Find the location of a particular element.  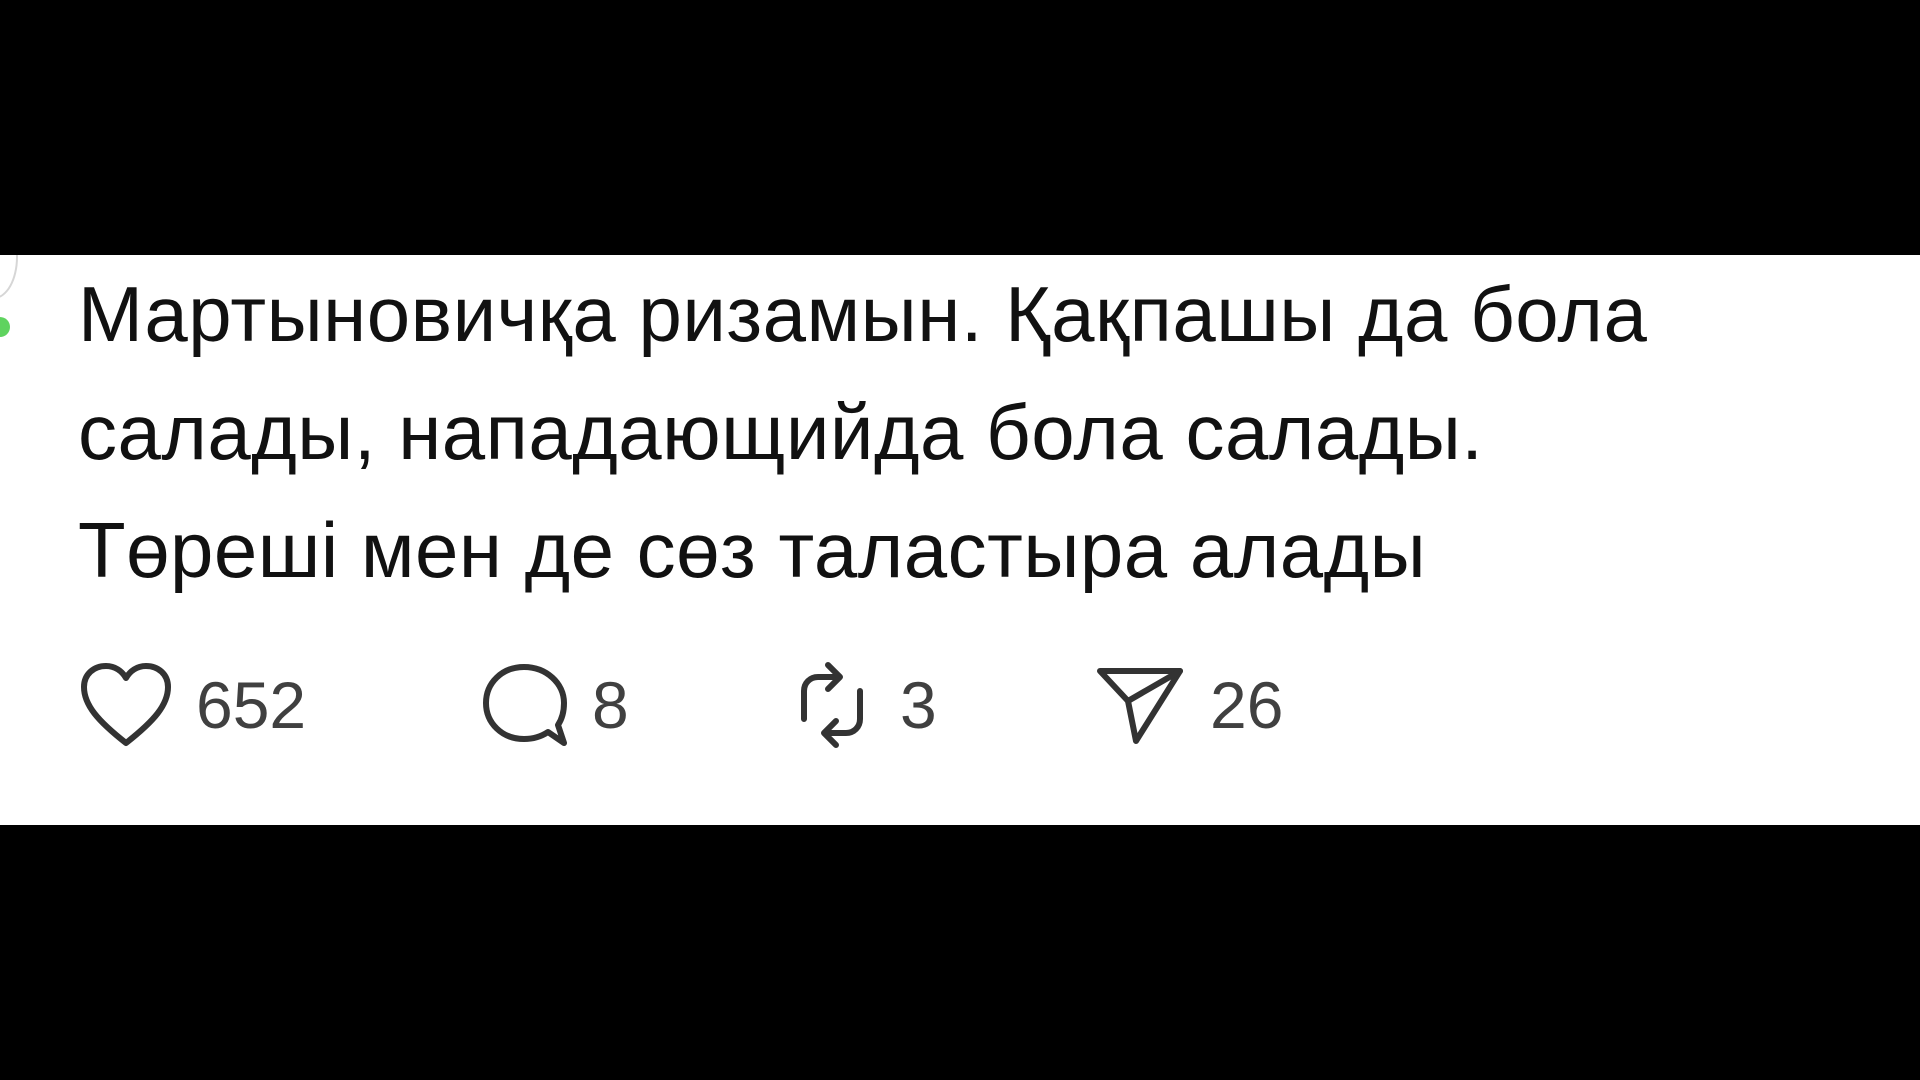

like-button: 652 is located at coordinates (278, 705).